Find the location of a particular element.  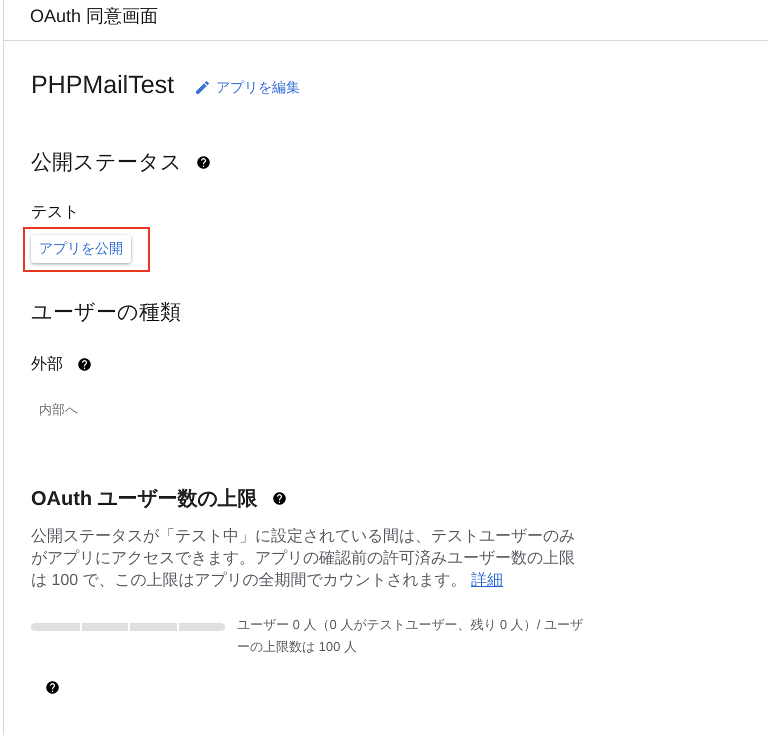

page-title: OAuth 同意画面 is located at coordinates (94, 16).